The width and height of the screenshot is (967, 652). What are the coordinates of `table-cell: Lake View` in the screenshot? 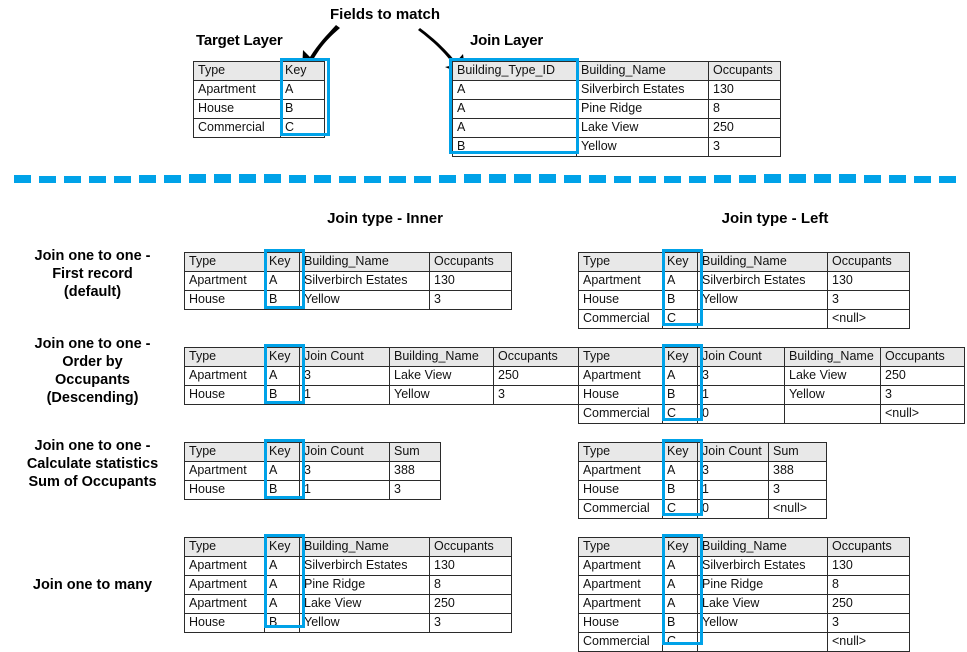 It's located at (762, 604).